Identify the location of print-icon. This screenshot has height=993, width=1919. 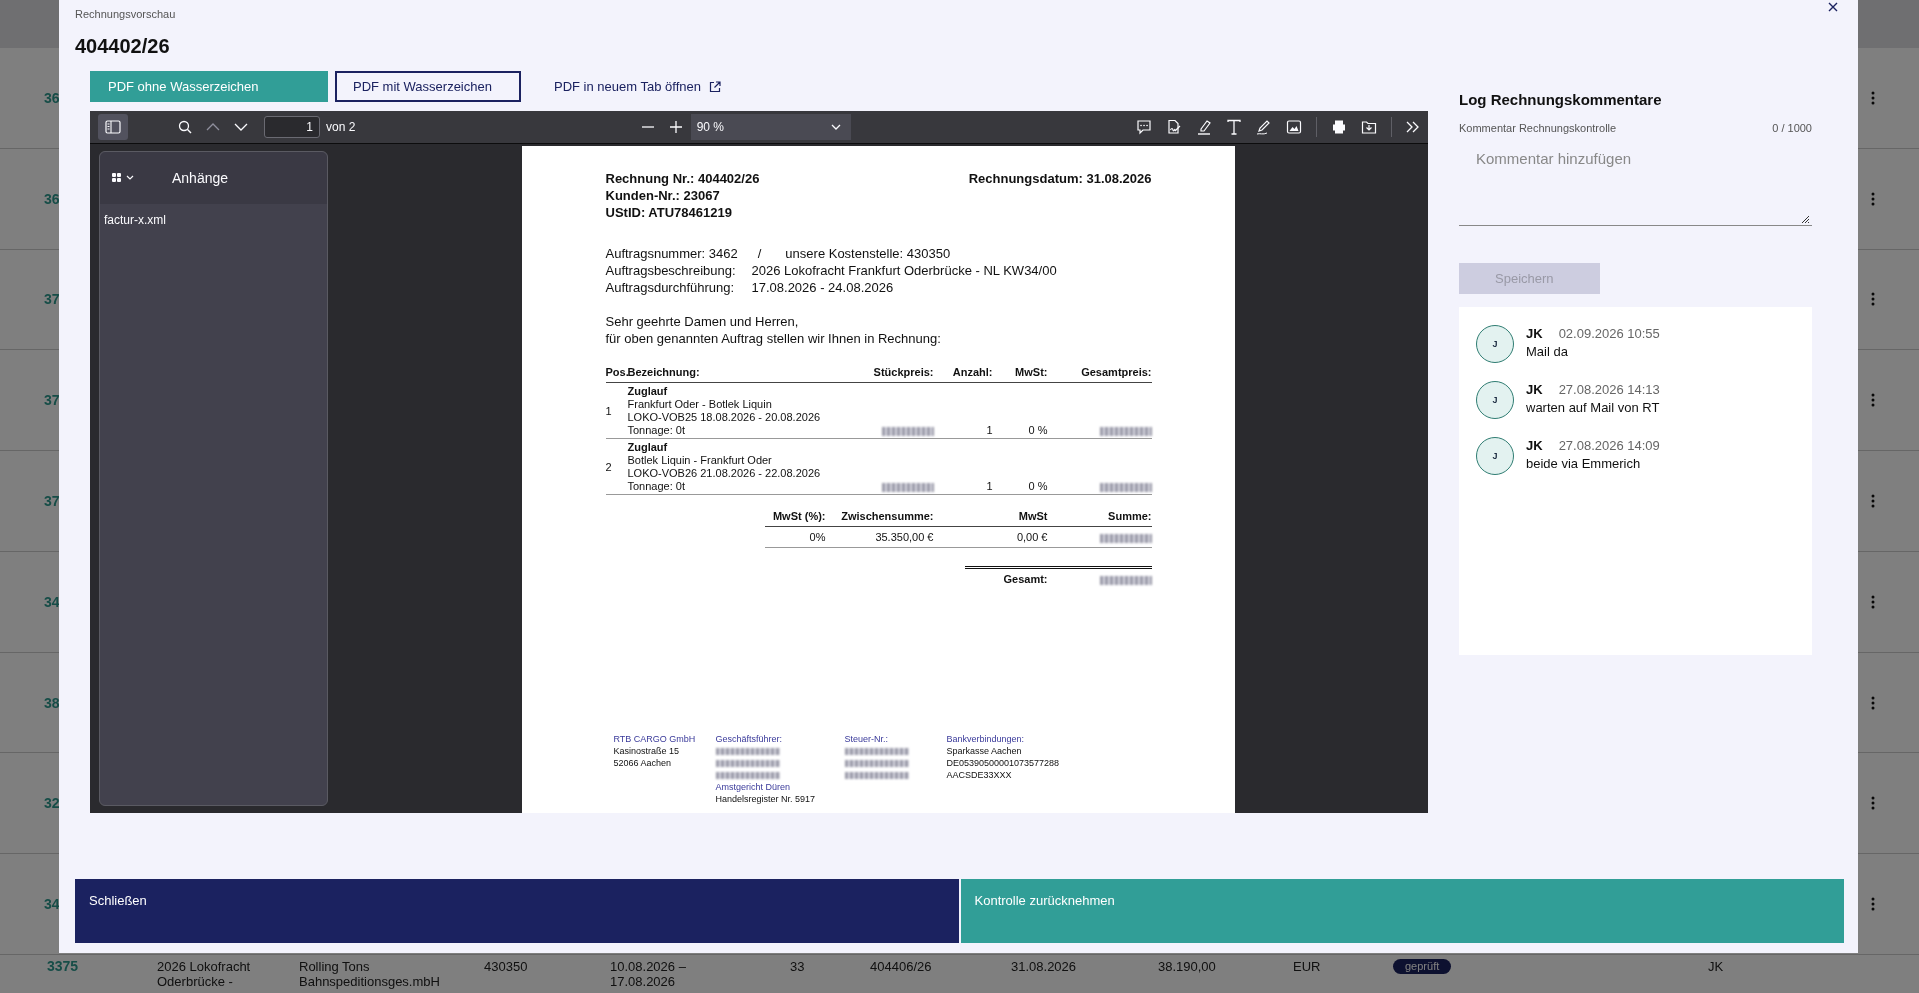
(1339, 127).